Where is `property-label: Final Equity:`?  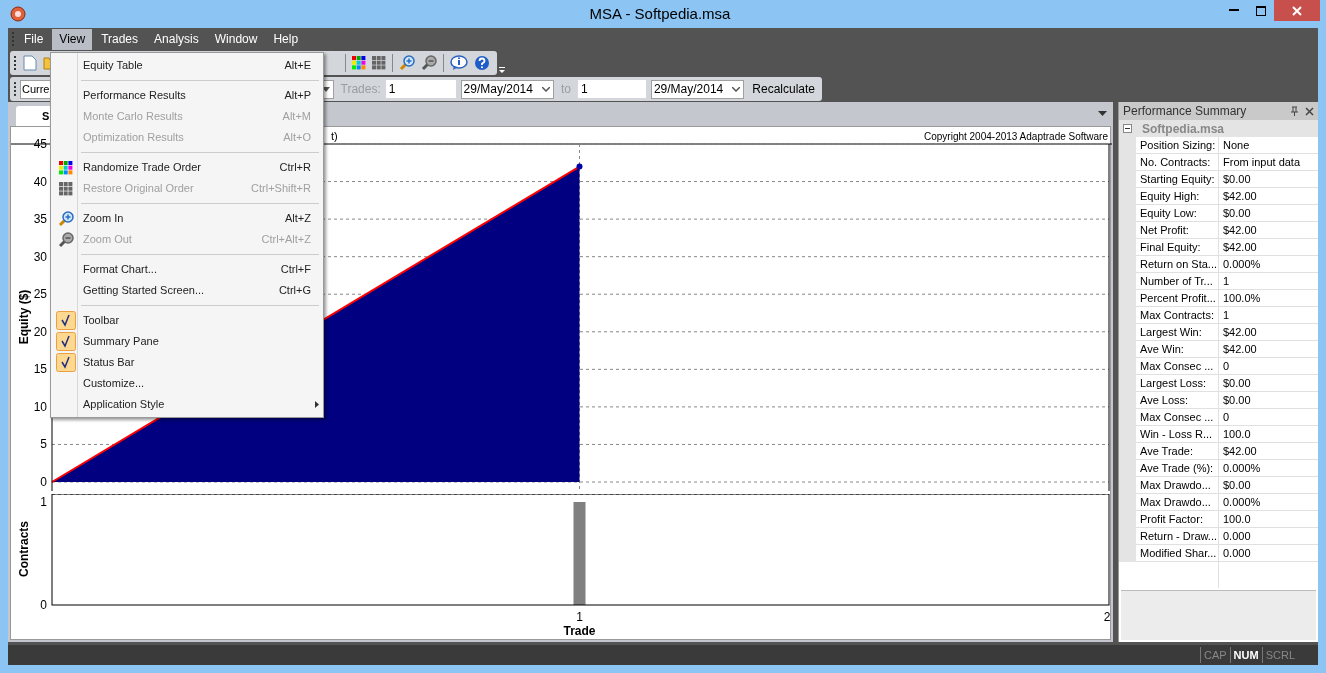 property-label: Final Equity: is located at coordinates (1177, 247).